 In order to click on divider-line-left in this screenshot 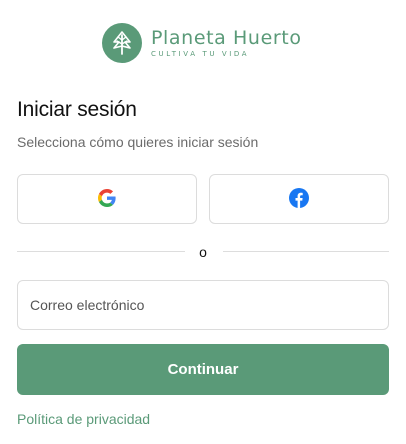, I will do `click(101, 251)`.